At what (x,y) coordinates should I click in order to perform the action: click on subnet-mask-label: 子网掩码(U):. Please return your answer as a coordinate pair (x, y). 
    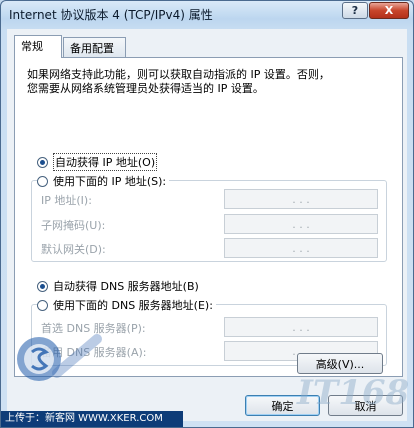
    Looking at the image, I should click on (73, 225).